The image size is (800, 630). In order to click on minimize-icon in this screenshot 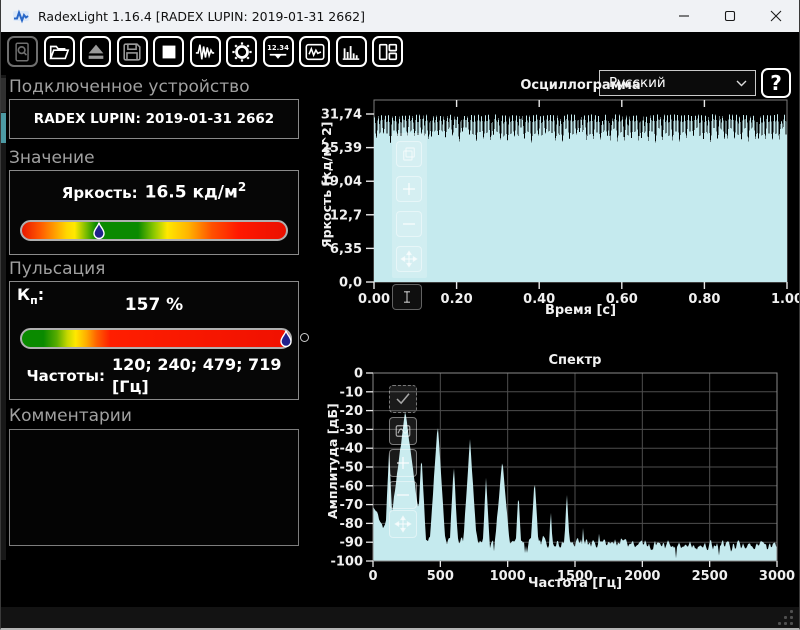, I will do `click(684, 16)`.